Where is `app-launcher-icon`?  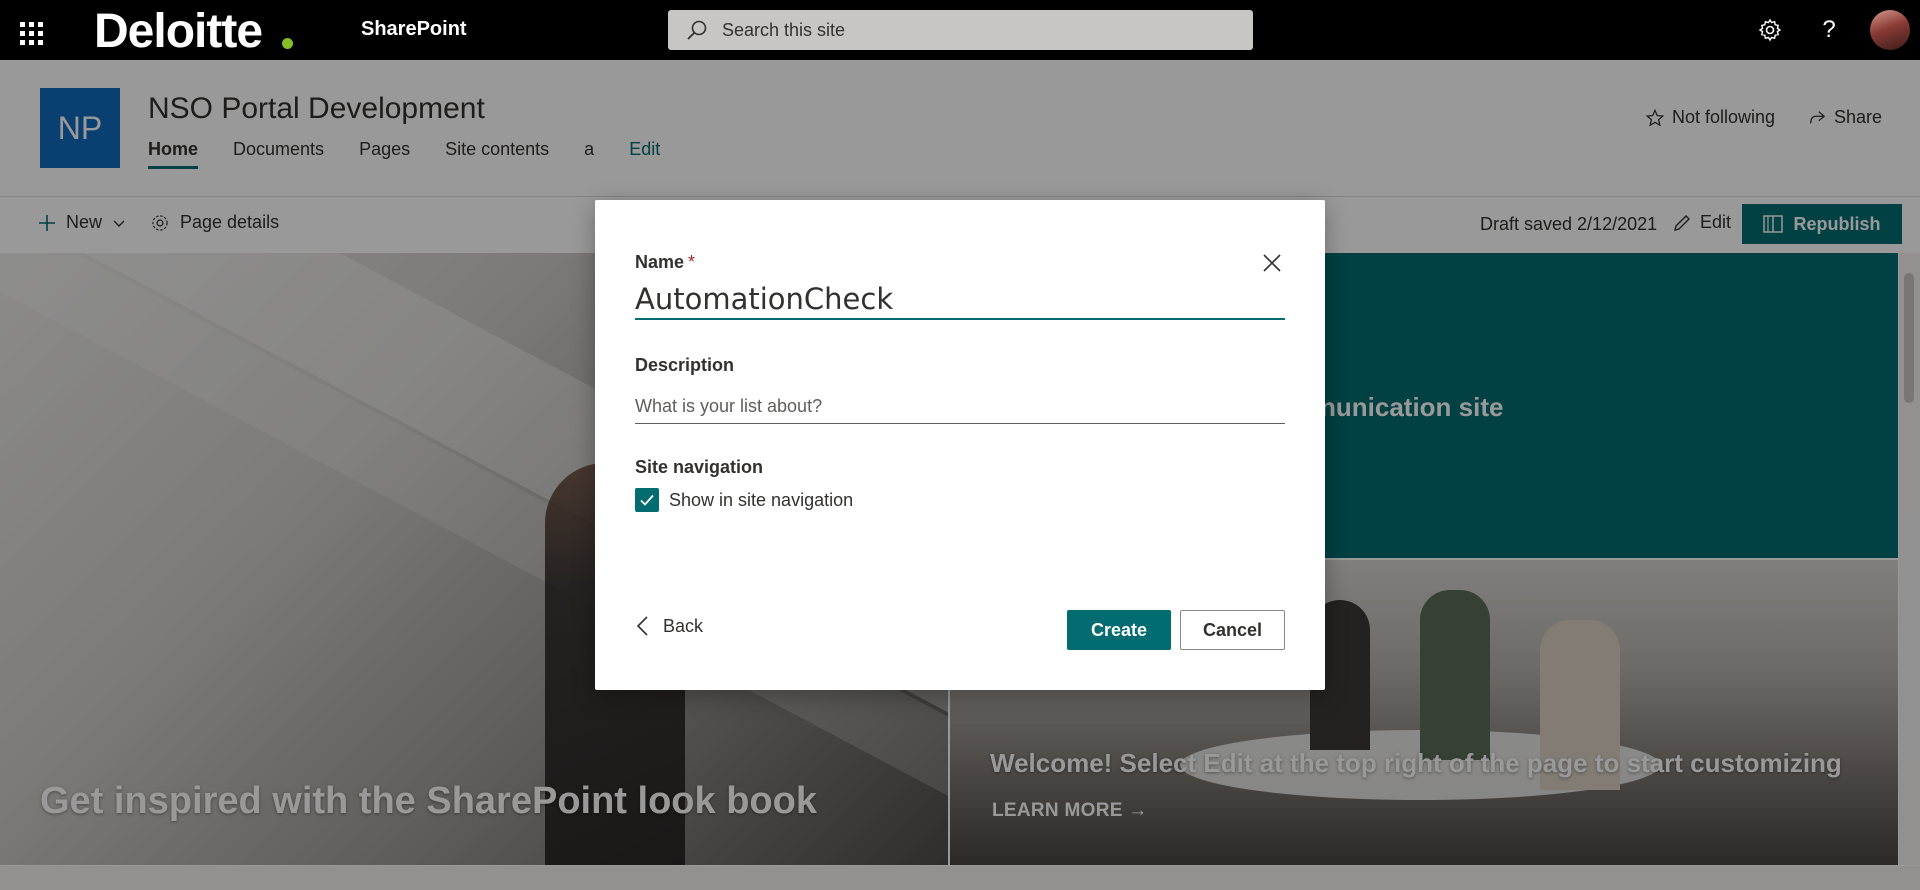
app-launcher-icon is located at coordinates (29, 31).